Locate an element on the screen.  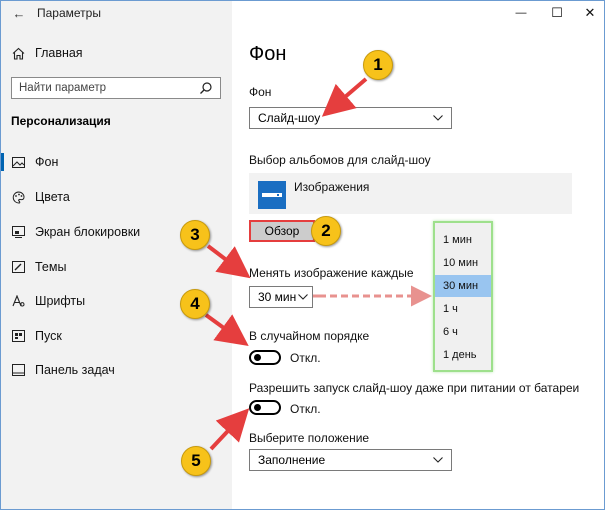
palette-icon is located at coordinates (18, 197).